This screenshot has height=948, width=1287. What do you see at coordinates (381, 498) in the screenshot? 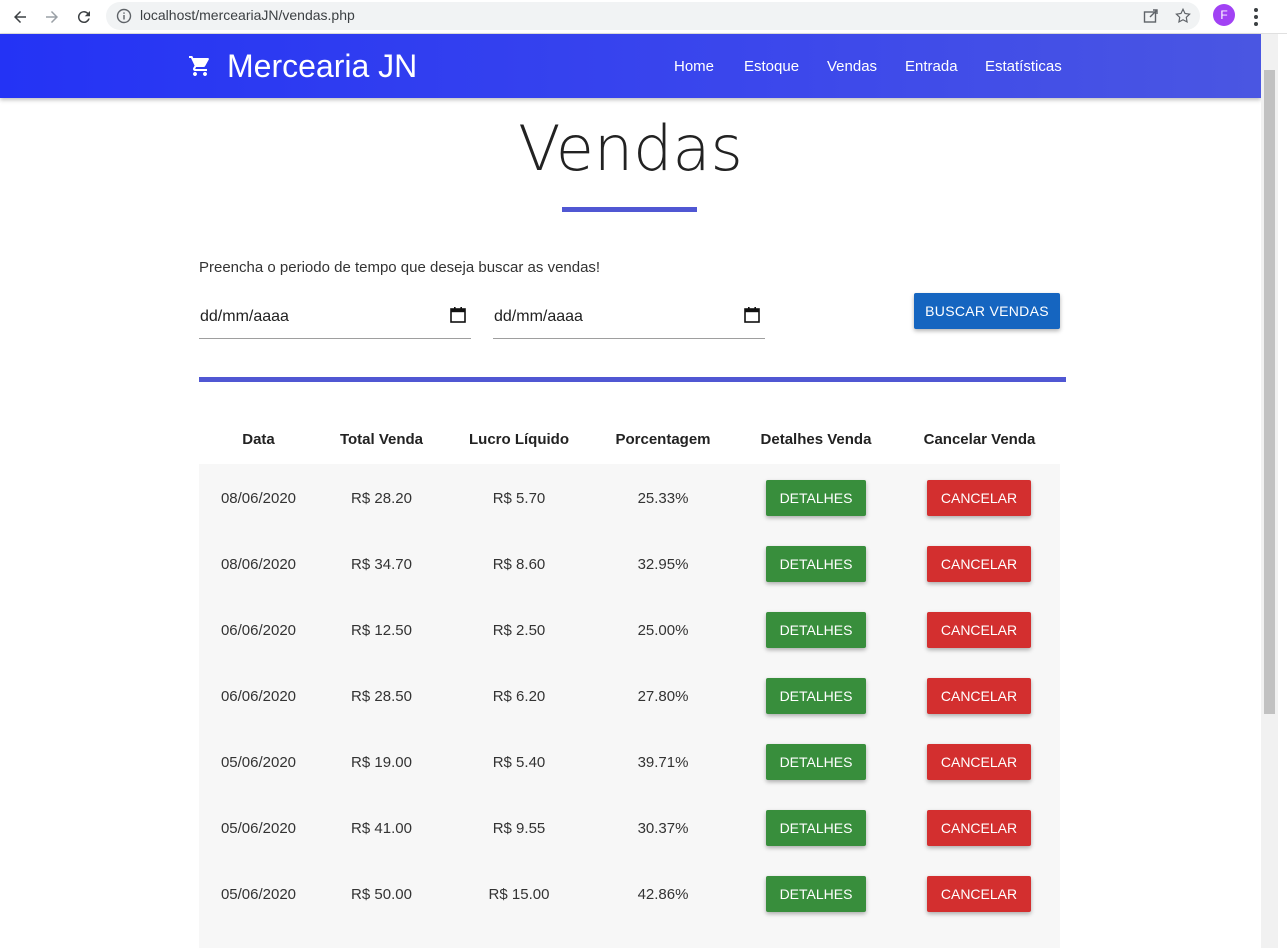
I see `cell-total-venda: R$ 28.20` at bounding box center [381, 498].